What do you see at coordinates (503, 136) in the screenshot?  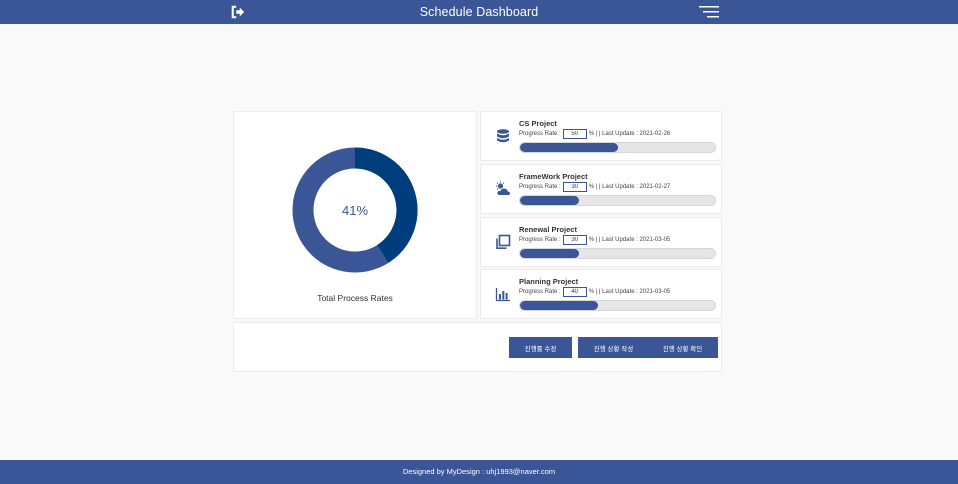 I see `database-icon` at bounding box center [503, 136].